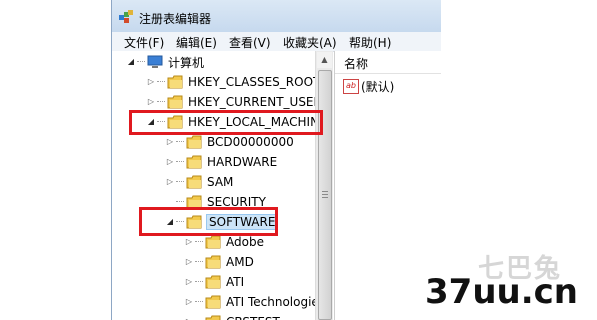 The image size is (597, 320). Describe the element at coordinates (501, 292) in the screenshot. I see `watermark-logo: 37uu.cn` at that location.